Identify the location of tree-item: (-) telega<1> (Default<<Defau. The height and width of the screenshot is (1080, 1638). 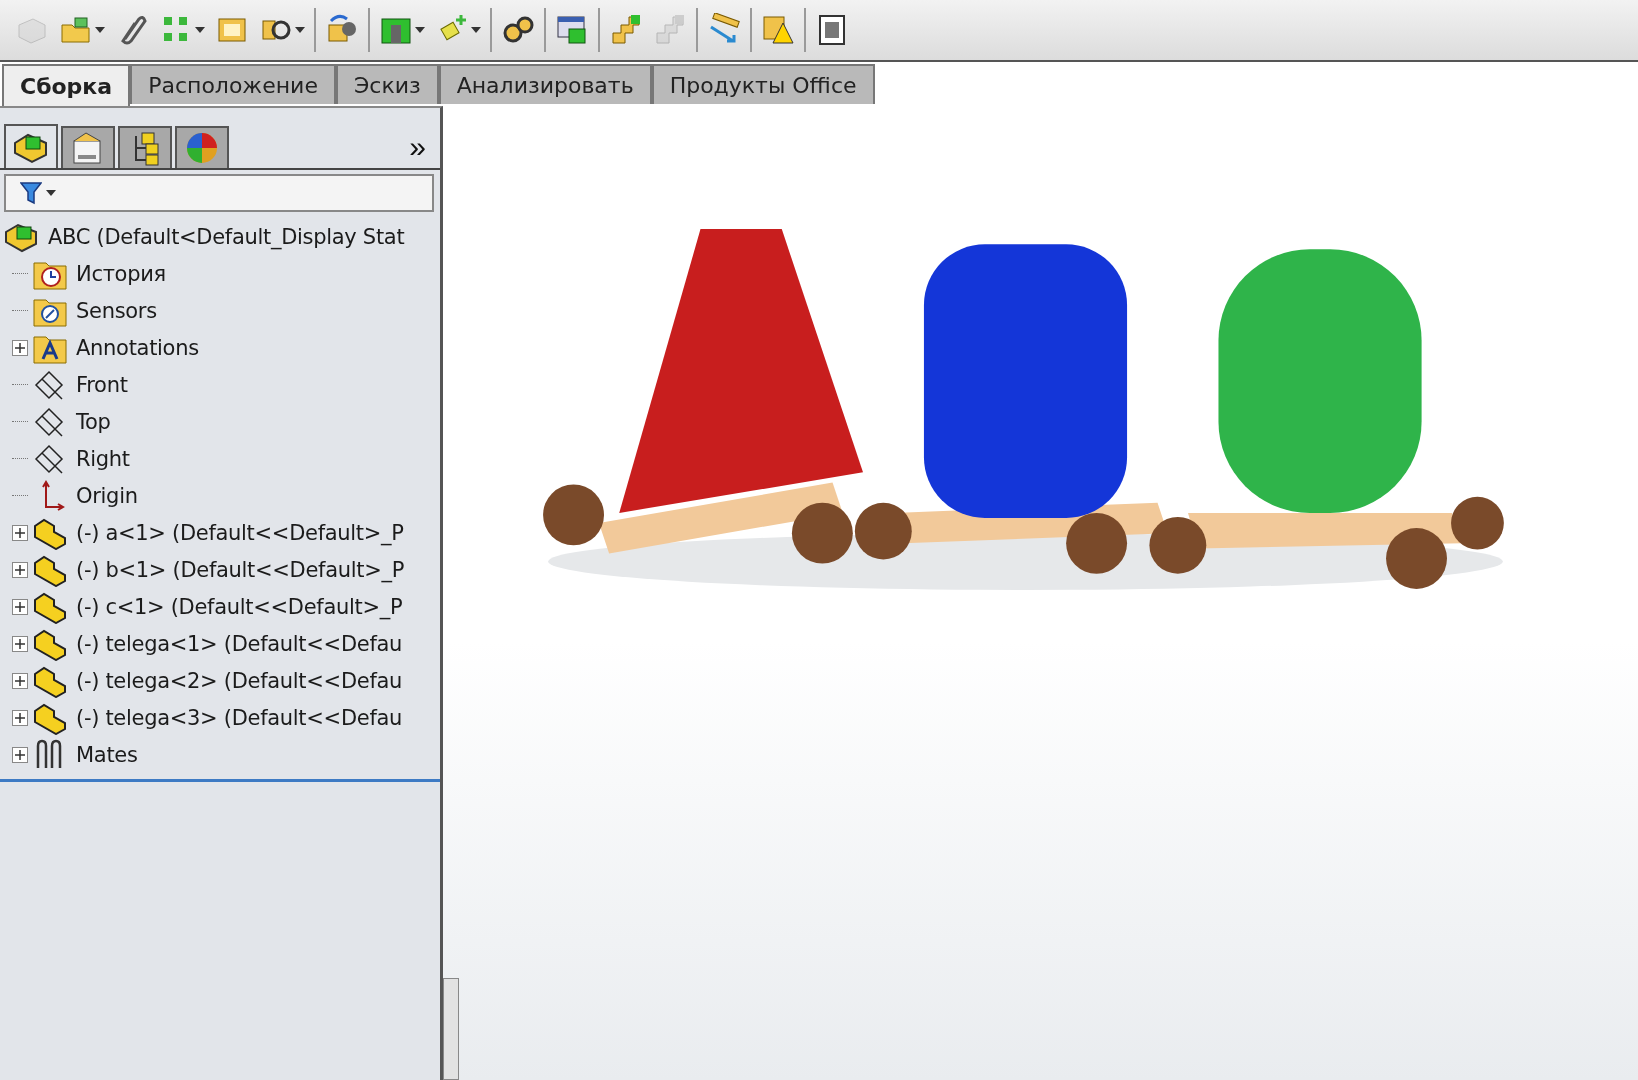
(222, 643).